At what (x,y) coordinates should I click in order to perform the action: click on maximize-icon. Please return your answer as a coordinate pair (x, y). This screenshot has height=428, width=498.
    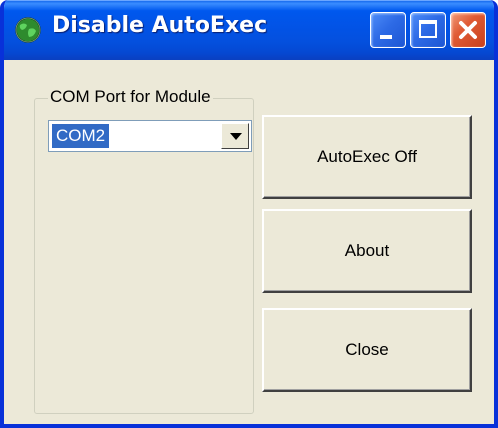
    Looking at the image, I should click on (428, 29).